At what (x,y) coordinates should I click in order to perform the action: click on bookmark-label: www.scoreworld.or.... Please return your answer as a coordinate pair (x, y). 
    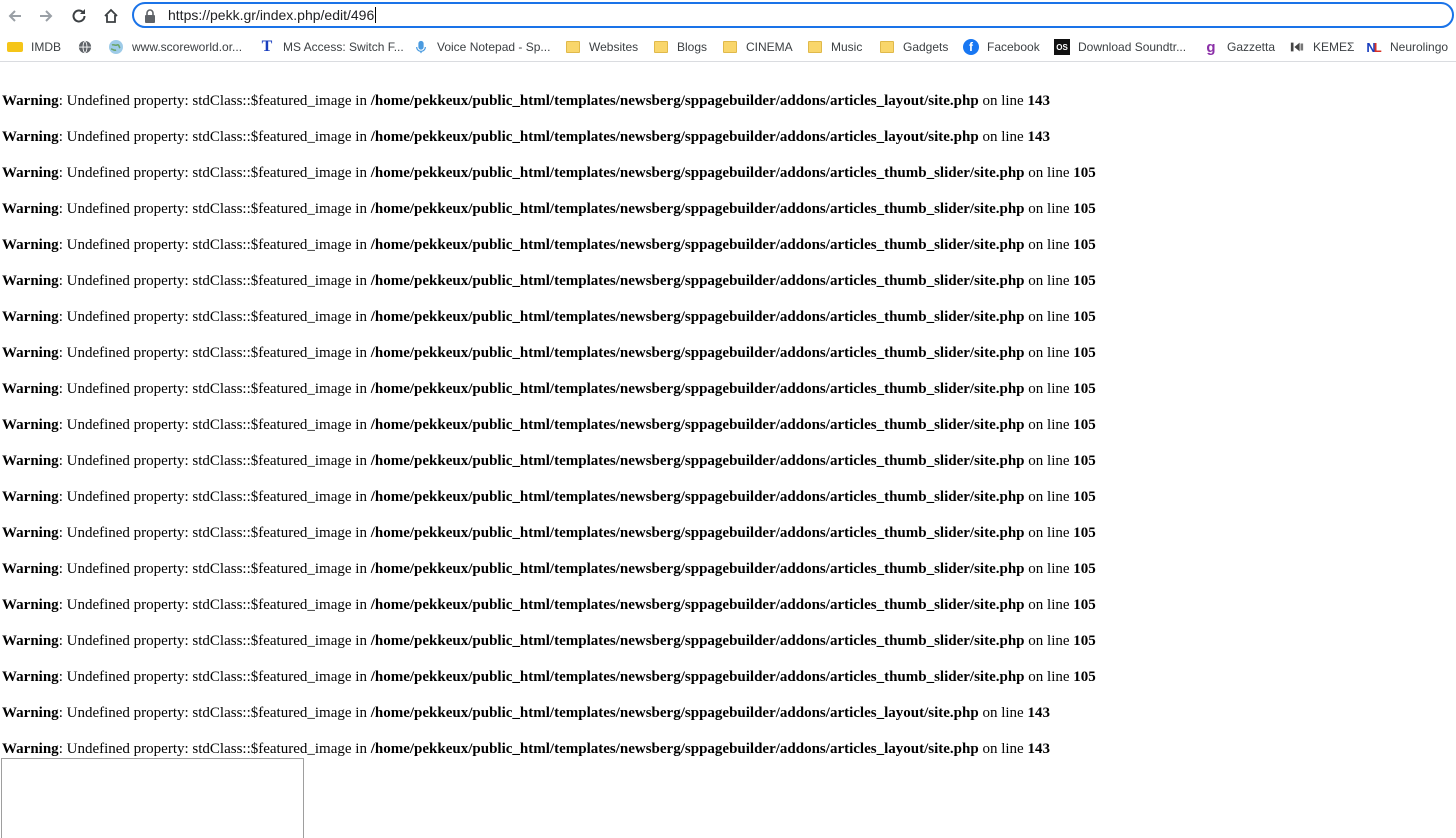
    Looking at the image, I should click on (187, 47).